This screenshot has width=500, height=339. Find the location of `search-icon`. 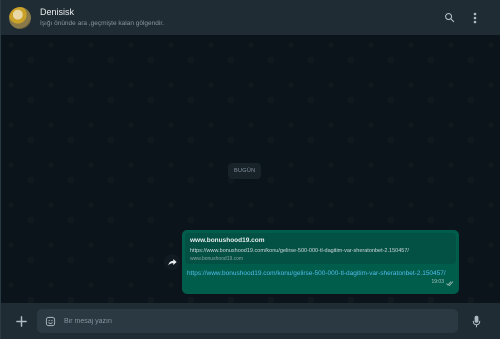

search-icon is located at coordinates (449, 18).